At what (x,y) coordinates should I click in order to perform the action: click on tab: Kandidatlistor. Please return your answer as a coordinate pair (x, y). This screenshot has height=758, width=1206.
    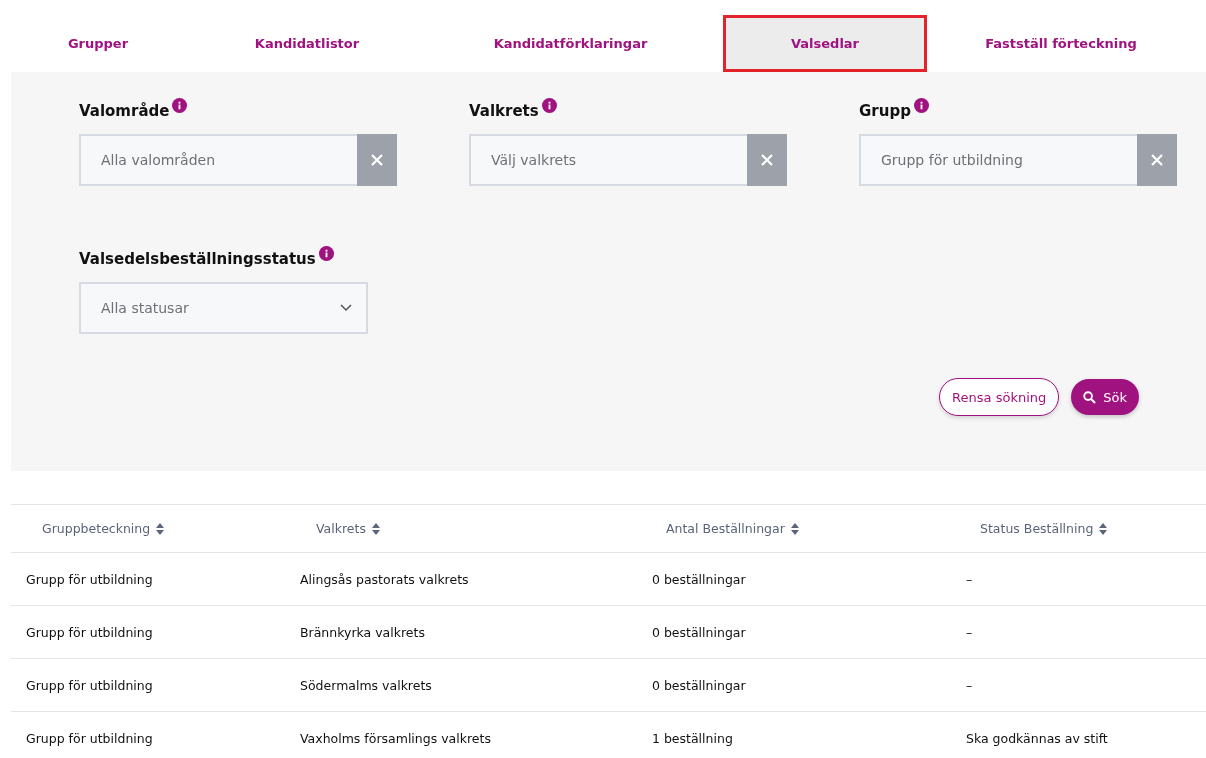
    Looking at the image, I should click on (307, 43).